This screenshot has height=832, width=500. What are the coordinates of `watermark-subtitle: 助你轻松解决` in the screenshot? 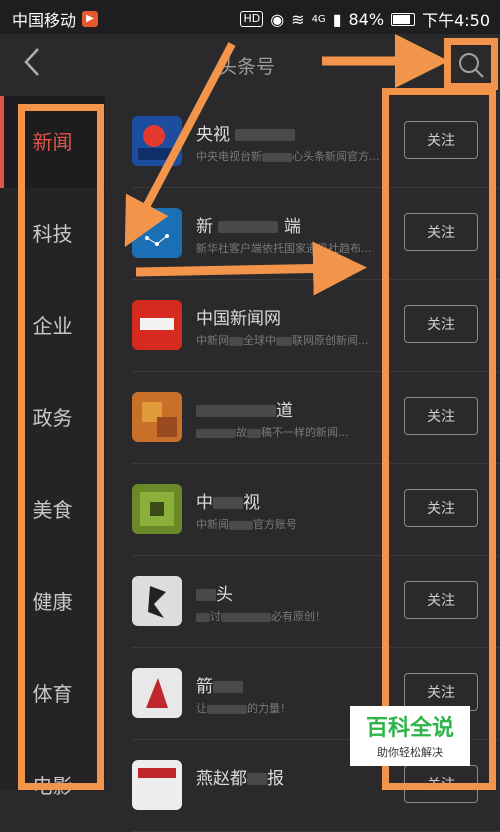 It's located at (410, 752).